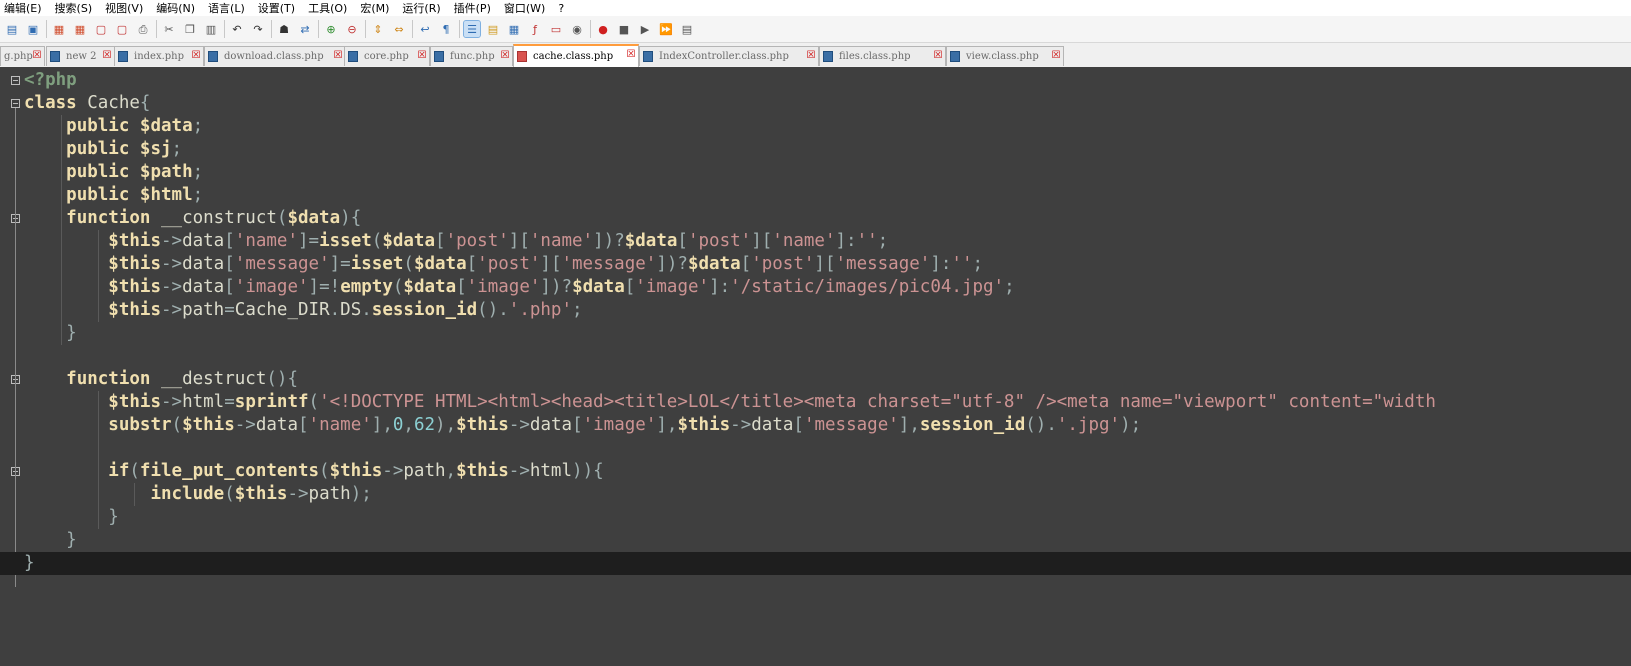 The height and width of the screenshot is (666, 1631). Describe the element at coordinates (603, 29) in the screenshot. I see `record-macro-icon: ●` at that location.